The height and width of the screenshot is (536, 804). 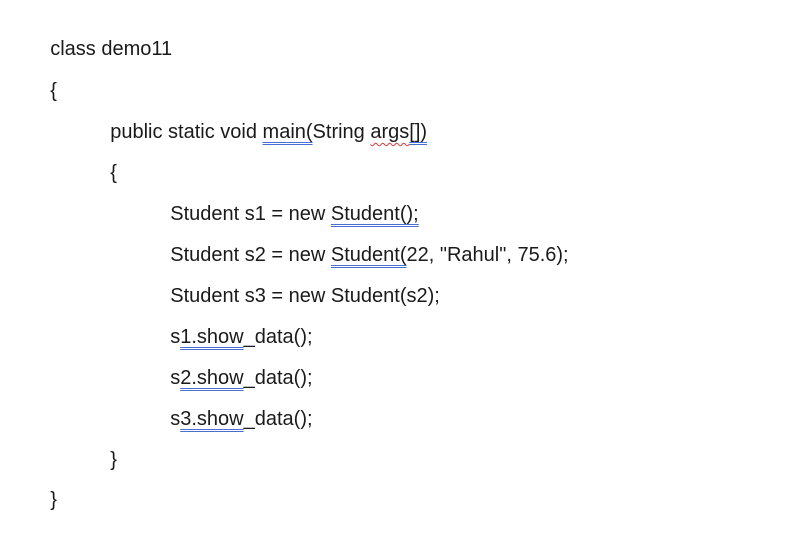 I want to click on code-line: s2.show_data();, so click(x=230, y=365).